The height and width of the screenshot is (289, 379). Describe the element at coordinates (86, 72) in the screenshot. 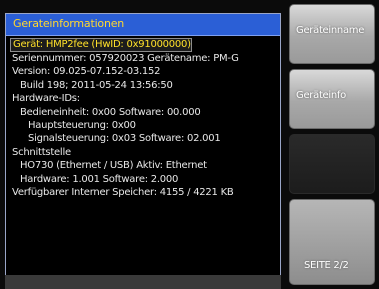

I see `info-line: Version: 09.025-07.152-03.152` at that location.